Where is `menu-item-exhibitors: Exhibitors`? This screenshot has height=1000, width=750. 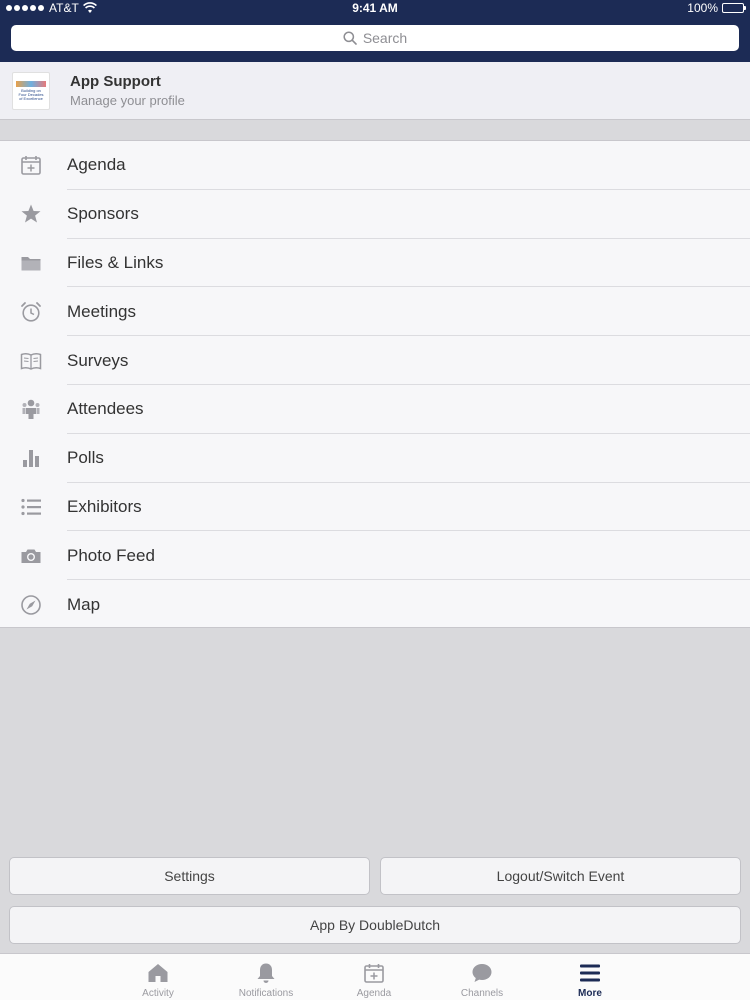 menu-item-exhibitors: Exhibitors is located at coordinates (375, 507).